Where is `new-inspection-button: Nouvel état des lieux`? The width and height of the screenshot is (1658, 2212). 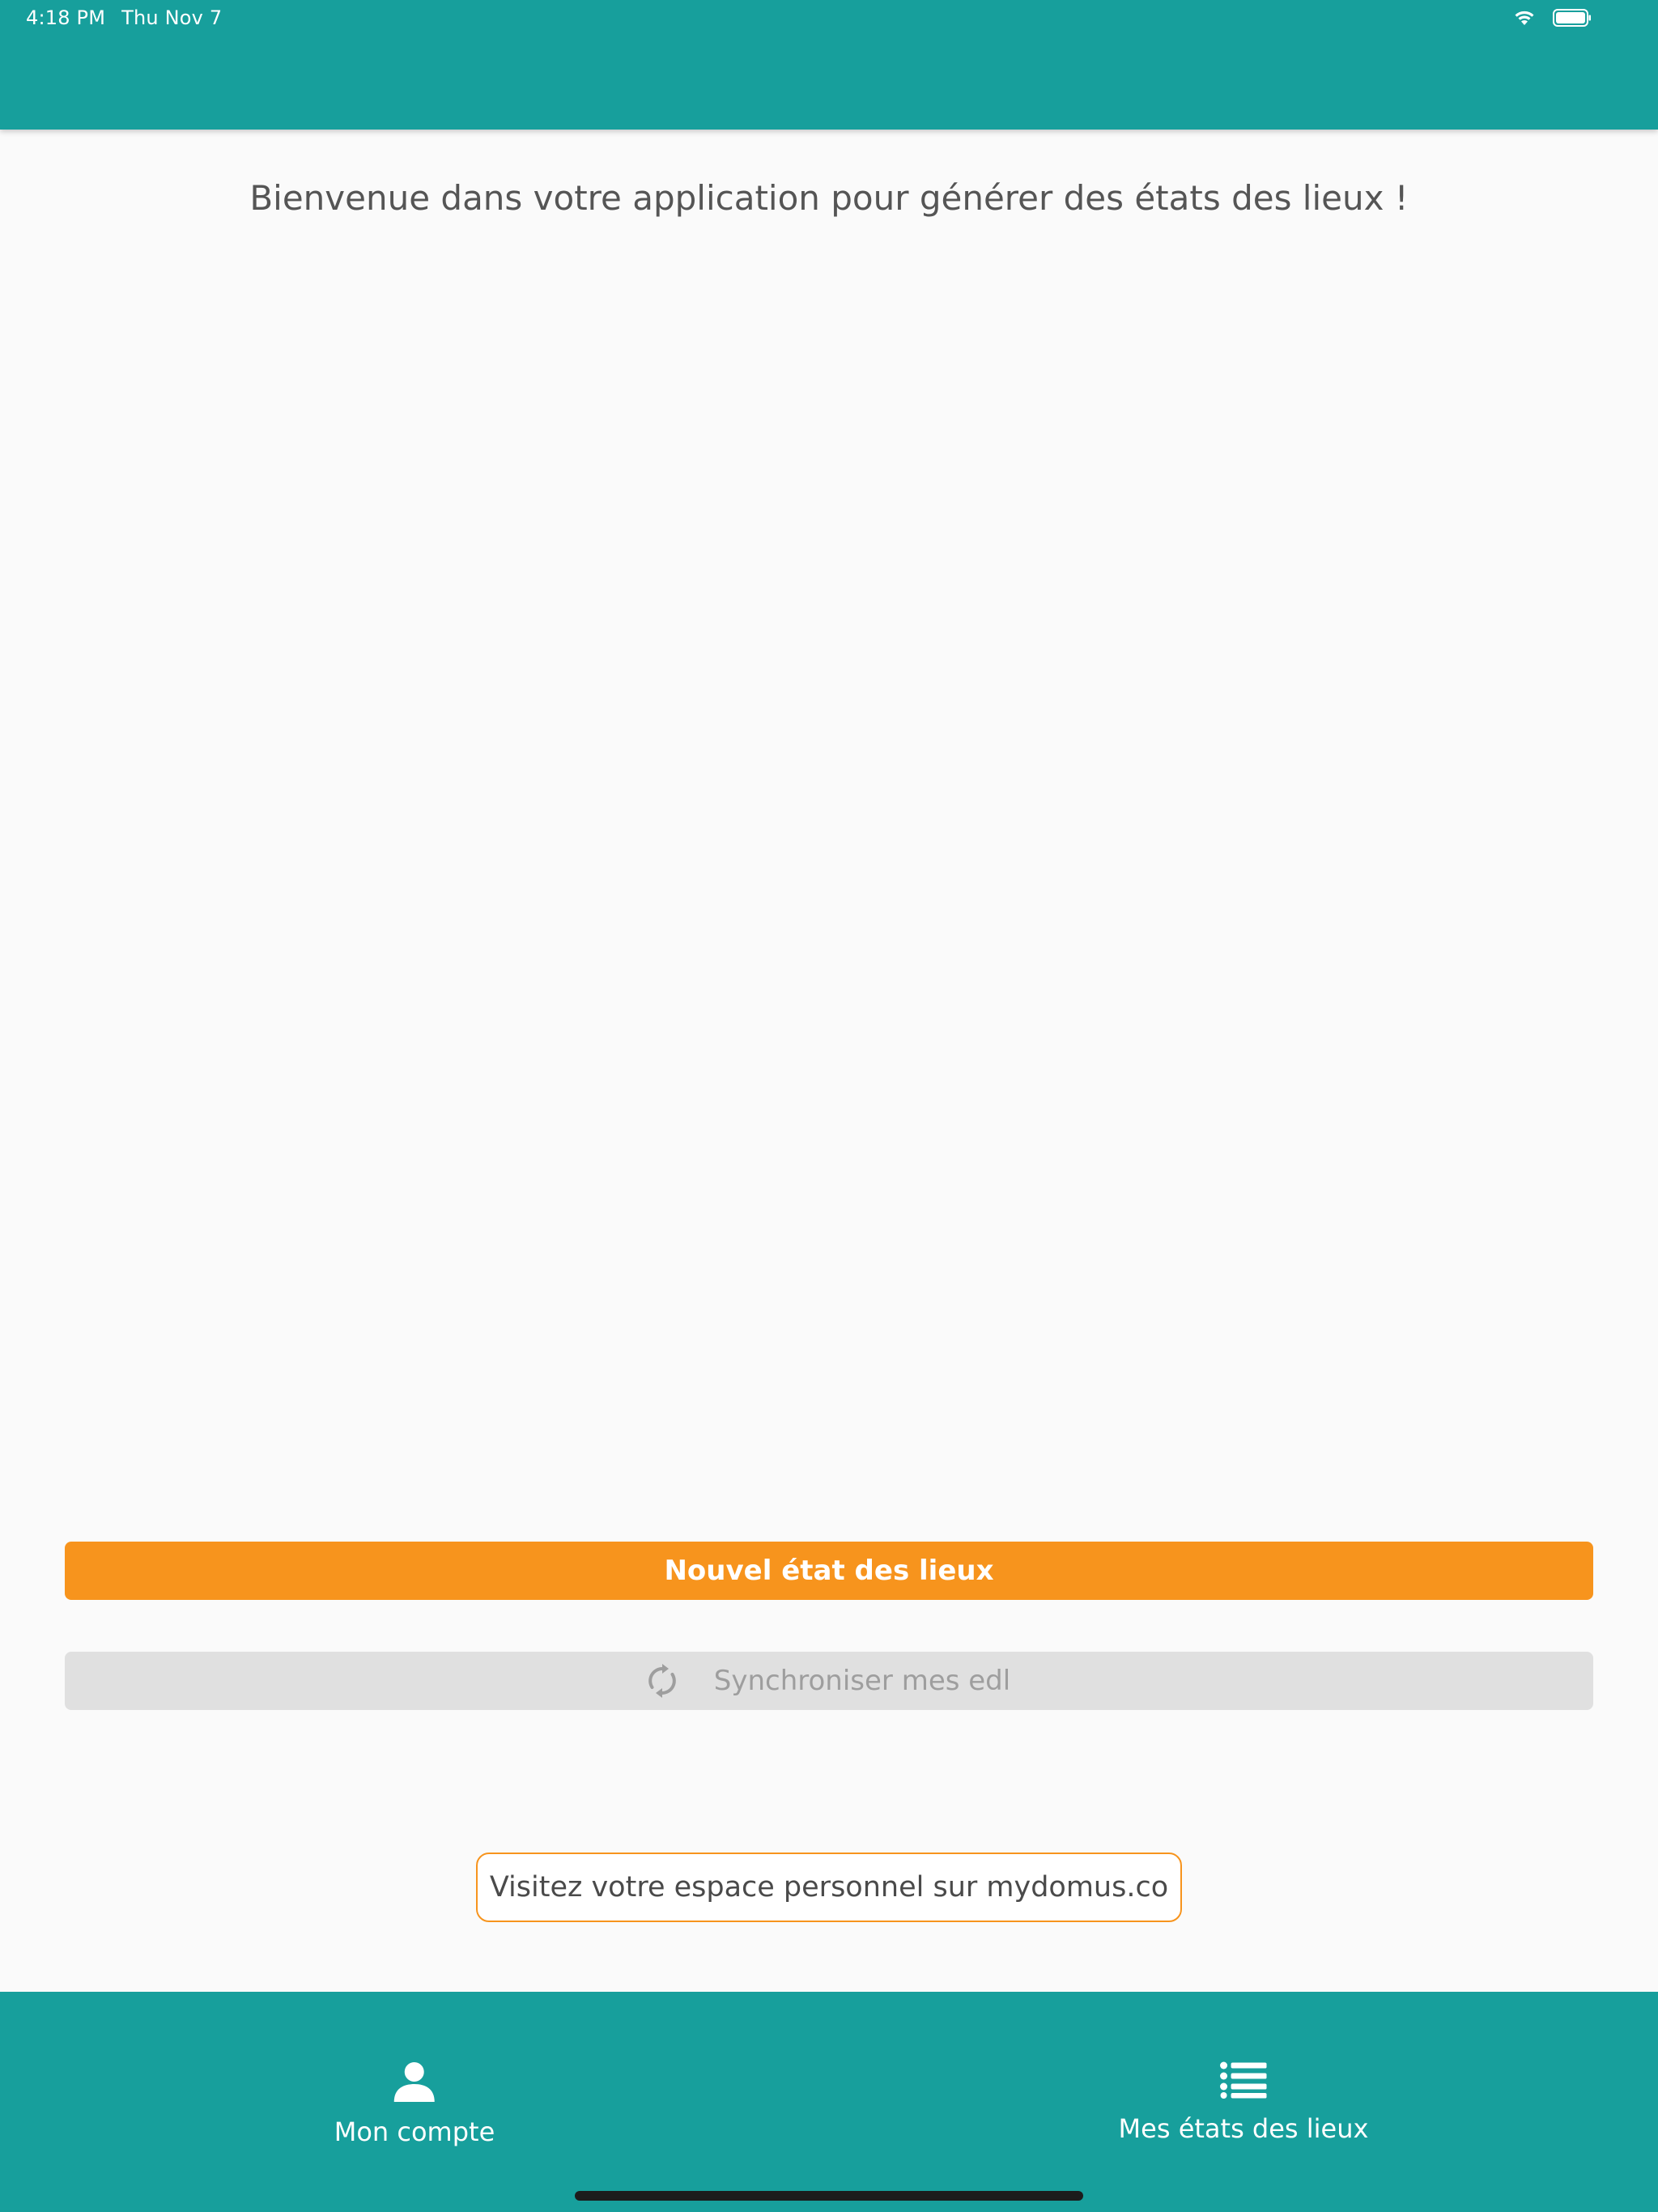 new-inspection-button: Nouvel état des lieux is located at coordinates (829, 1571).